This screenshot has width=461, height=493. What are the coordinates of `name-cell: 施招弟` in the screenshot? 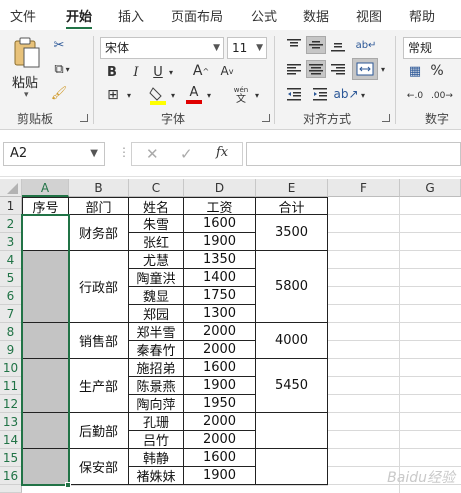 It's located at (156, 368).